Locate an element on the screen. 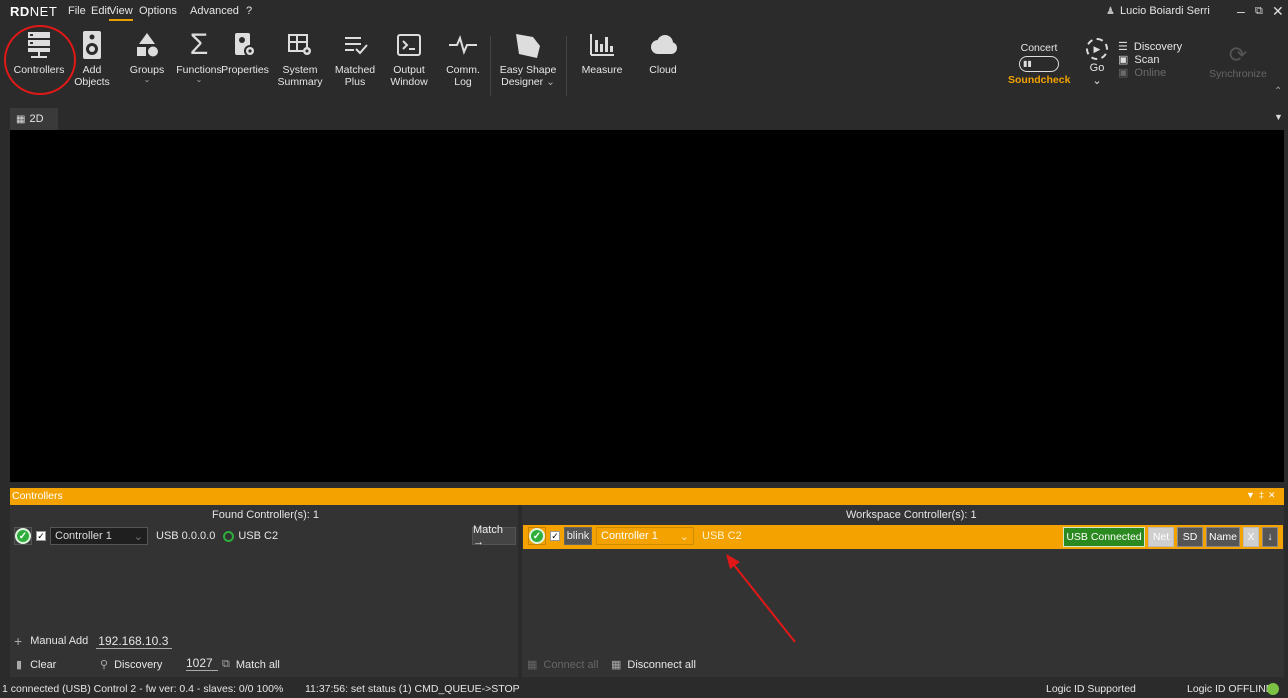  easy-shape-designer-button: Easy Shape Designer ⌄ is located at coordinates (528, 59).